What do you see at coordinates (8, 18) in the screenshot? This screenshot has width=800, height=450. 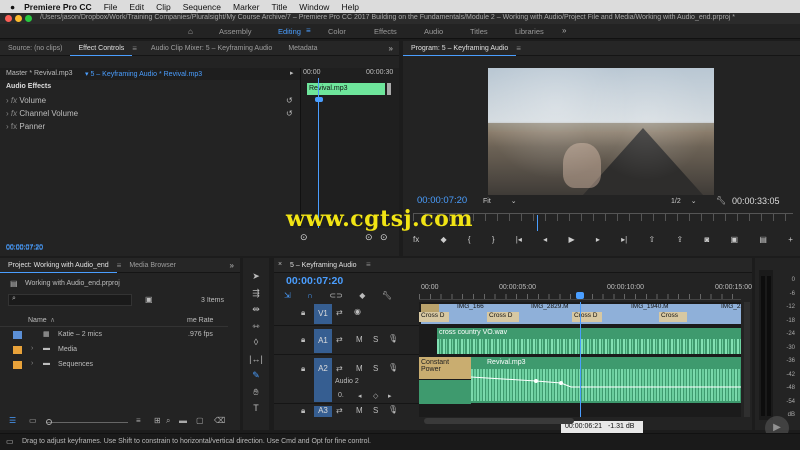 I see `close-window-button` at bounding box center [8, 18].